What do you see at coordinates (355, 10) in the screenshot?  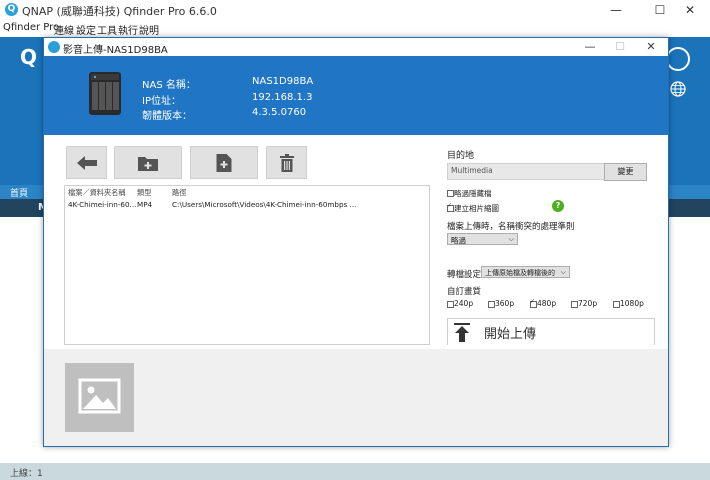 I see `main-title-bar: Q QNAP (威聯通科技) Qfinder Pro 6.6.0 — ☐ ✕` at bounding box center [355, 10].